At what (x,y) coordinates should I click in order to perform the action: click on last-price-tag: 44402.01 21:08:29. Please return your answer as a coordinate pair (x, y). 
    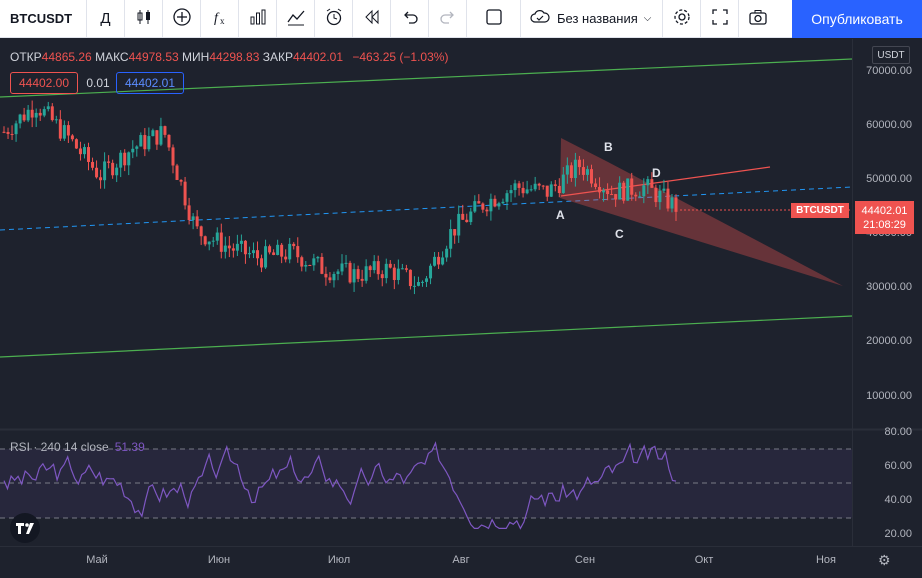
    Looking at the image, I should click on (884, 217).